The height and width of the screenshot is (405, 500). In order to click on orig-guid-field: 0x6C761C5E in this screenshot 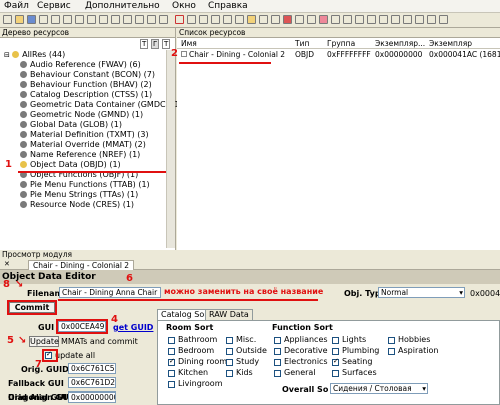, I will do `click(92, 368)`.